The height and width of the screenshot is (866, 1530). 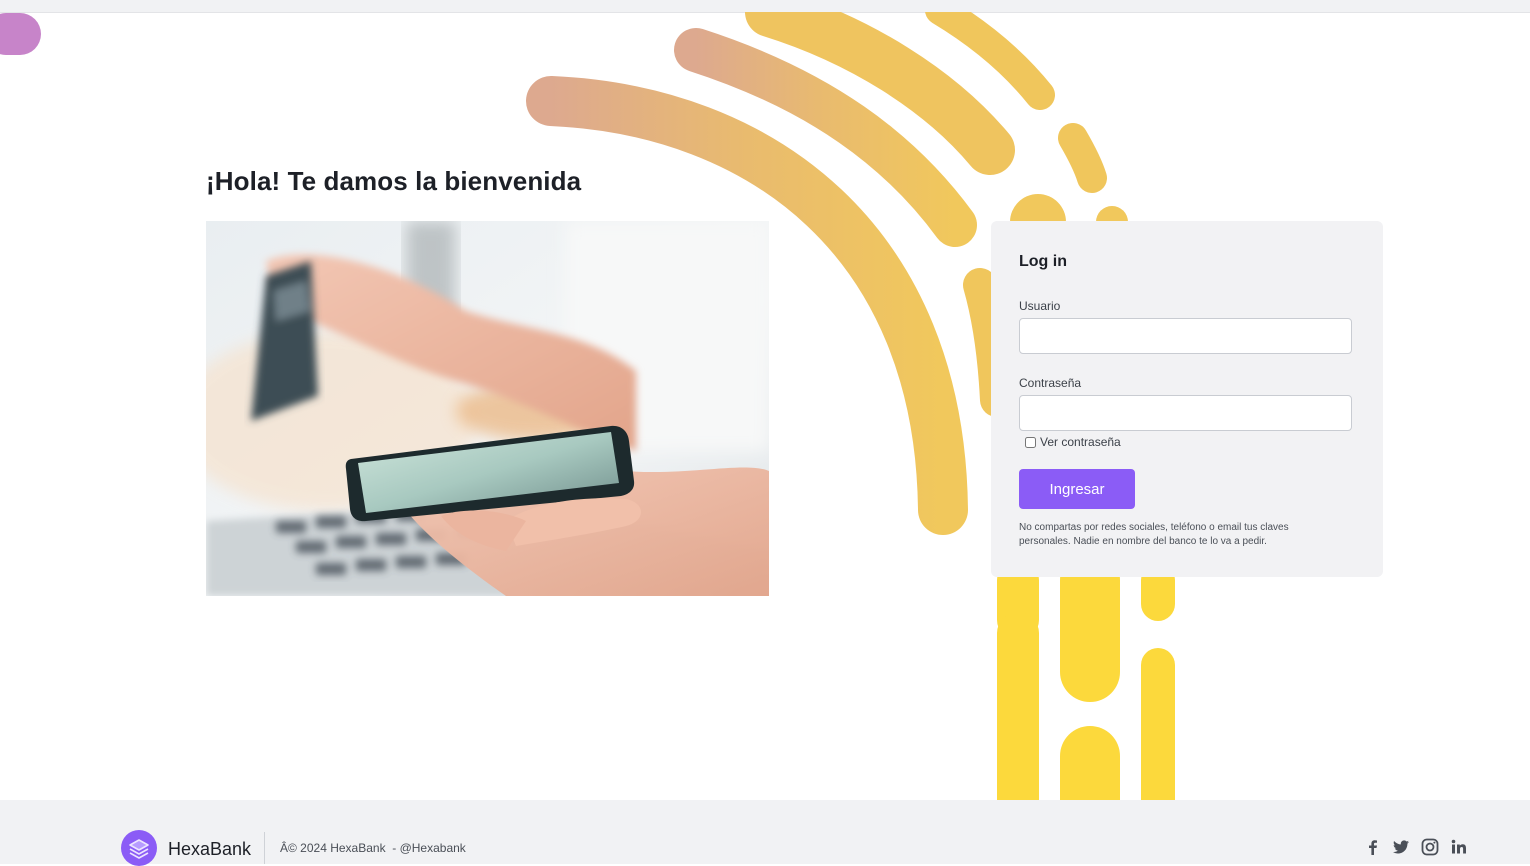 What do you see at coordinates (1373, 847) in the screenshot?
I see `facebook-icon` at bounding box center [1373, 847].